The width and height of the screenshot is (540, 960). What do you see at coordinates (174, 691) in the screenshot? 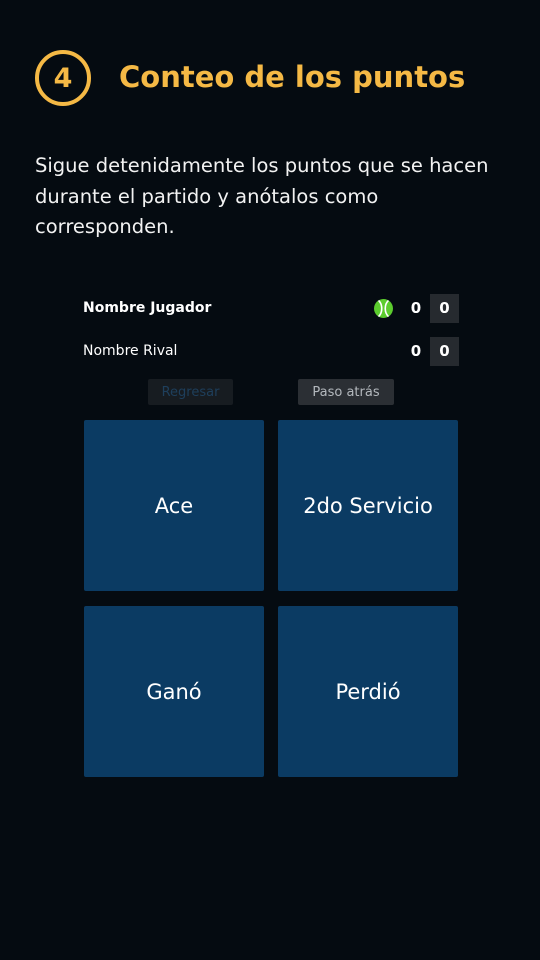
I see `point-won-button: Ganó` at bounding box center [174, 691].